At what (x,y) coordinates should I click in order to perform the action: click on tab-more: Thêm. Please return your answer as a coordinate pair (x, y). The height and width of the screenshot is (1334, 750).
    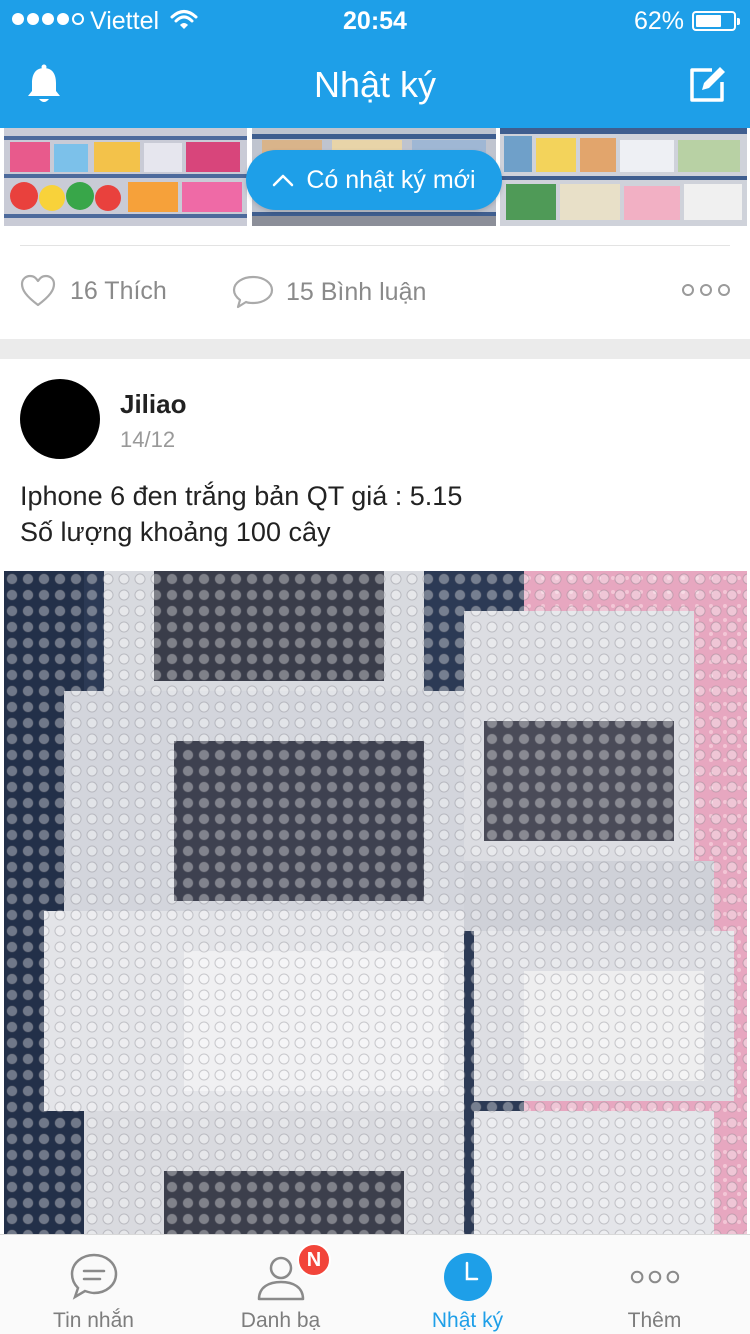
    Looking at the image, I should click on (654, 1284).